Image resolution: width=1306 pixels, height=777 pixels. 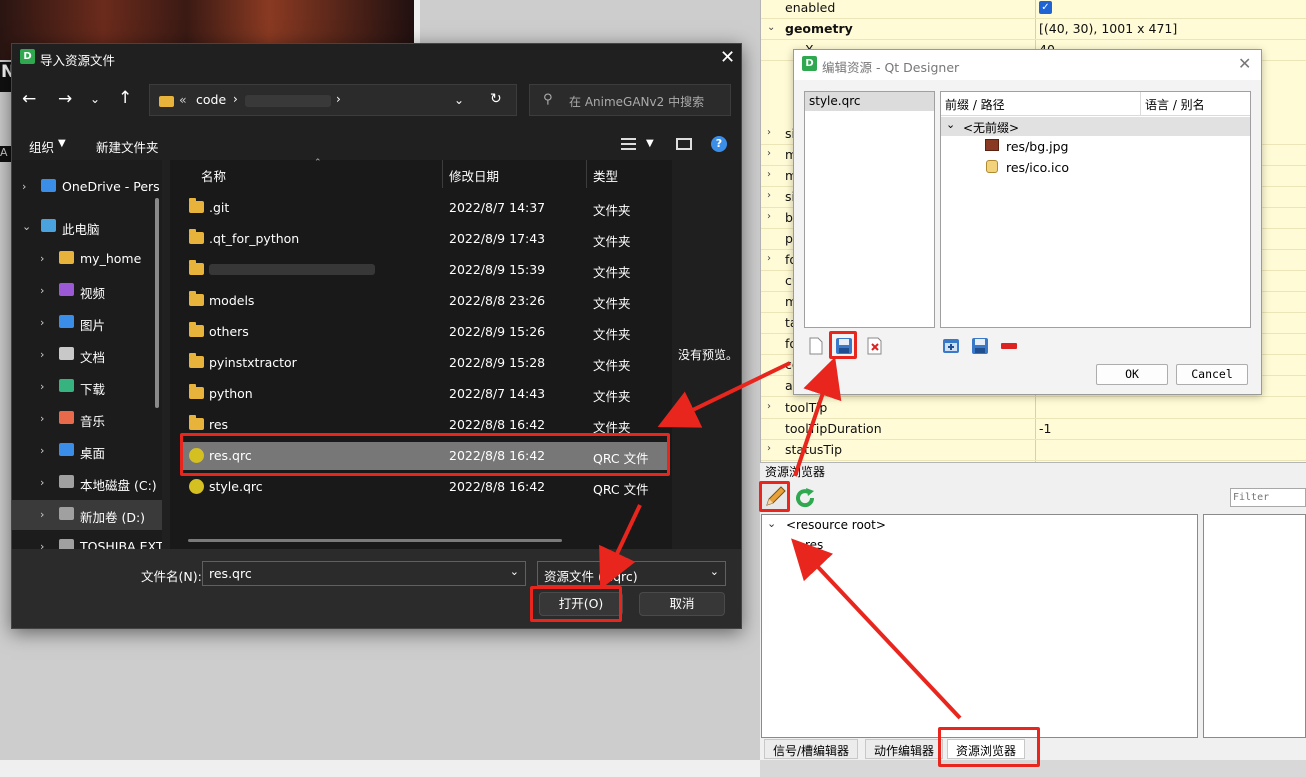 What do you see at coordinates (620, 547) in the screenshot?
I see `arrow-to-open-button` at bounding box center [620, 547].